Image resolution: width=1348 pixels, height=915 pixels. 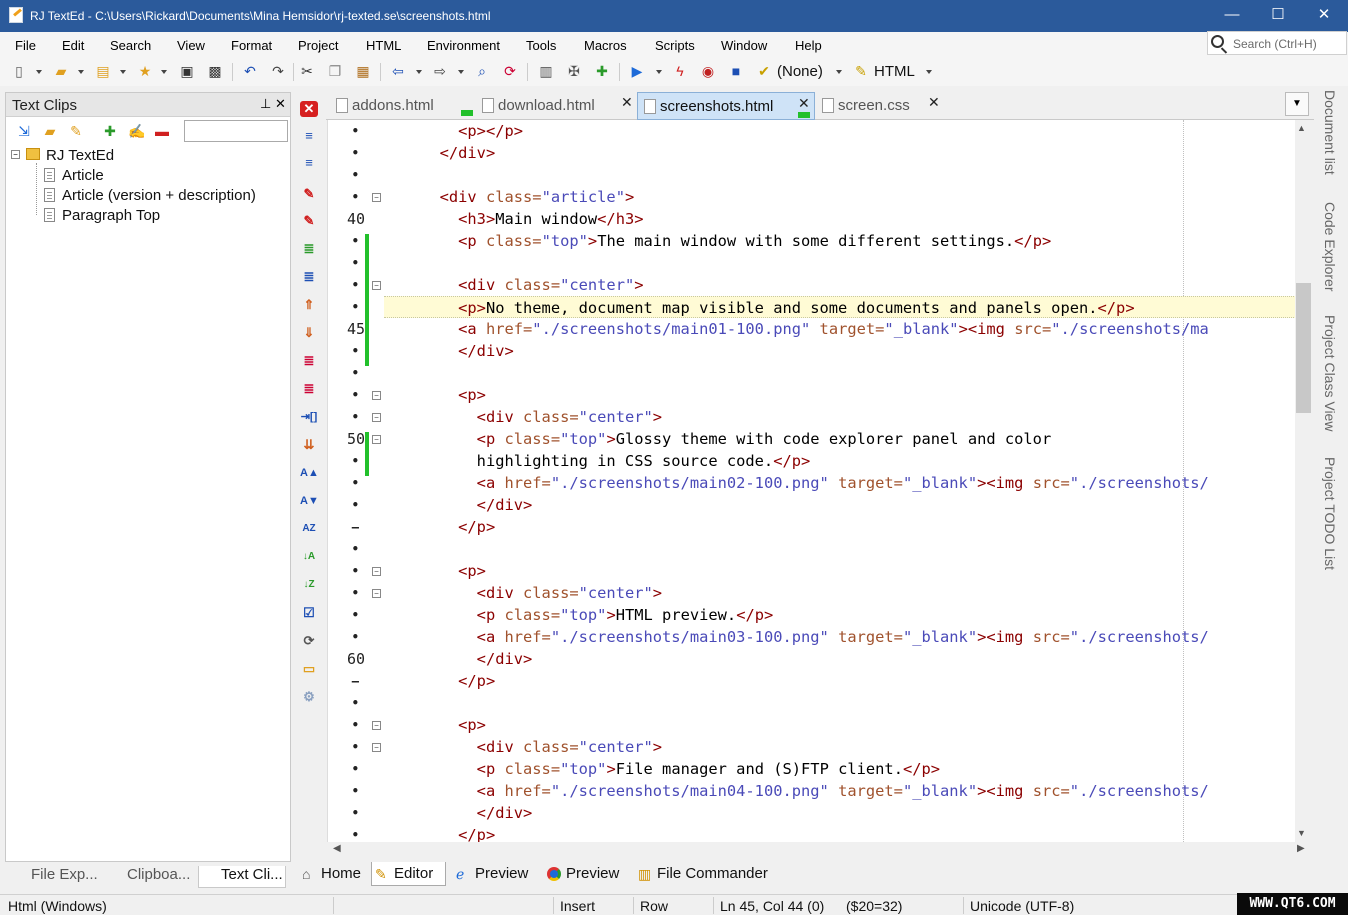 What do you see at coordinates (309, 641) in the screenshot?
I see `refresh-icon: ⟳` at bounding box center [309, 641].